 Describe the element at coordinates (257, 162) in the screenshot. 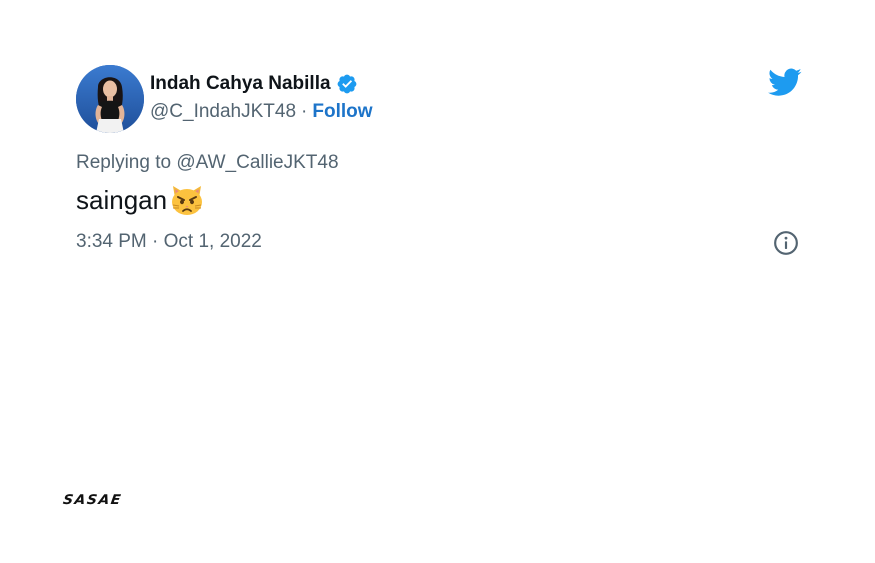

I see `replying-handle-link: @AW_CallieJKT48` at that location.